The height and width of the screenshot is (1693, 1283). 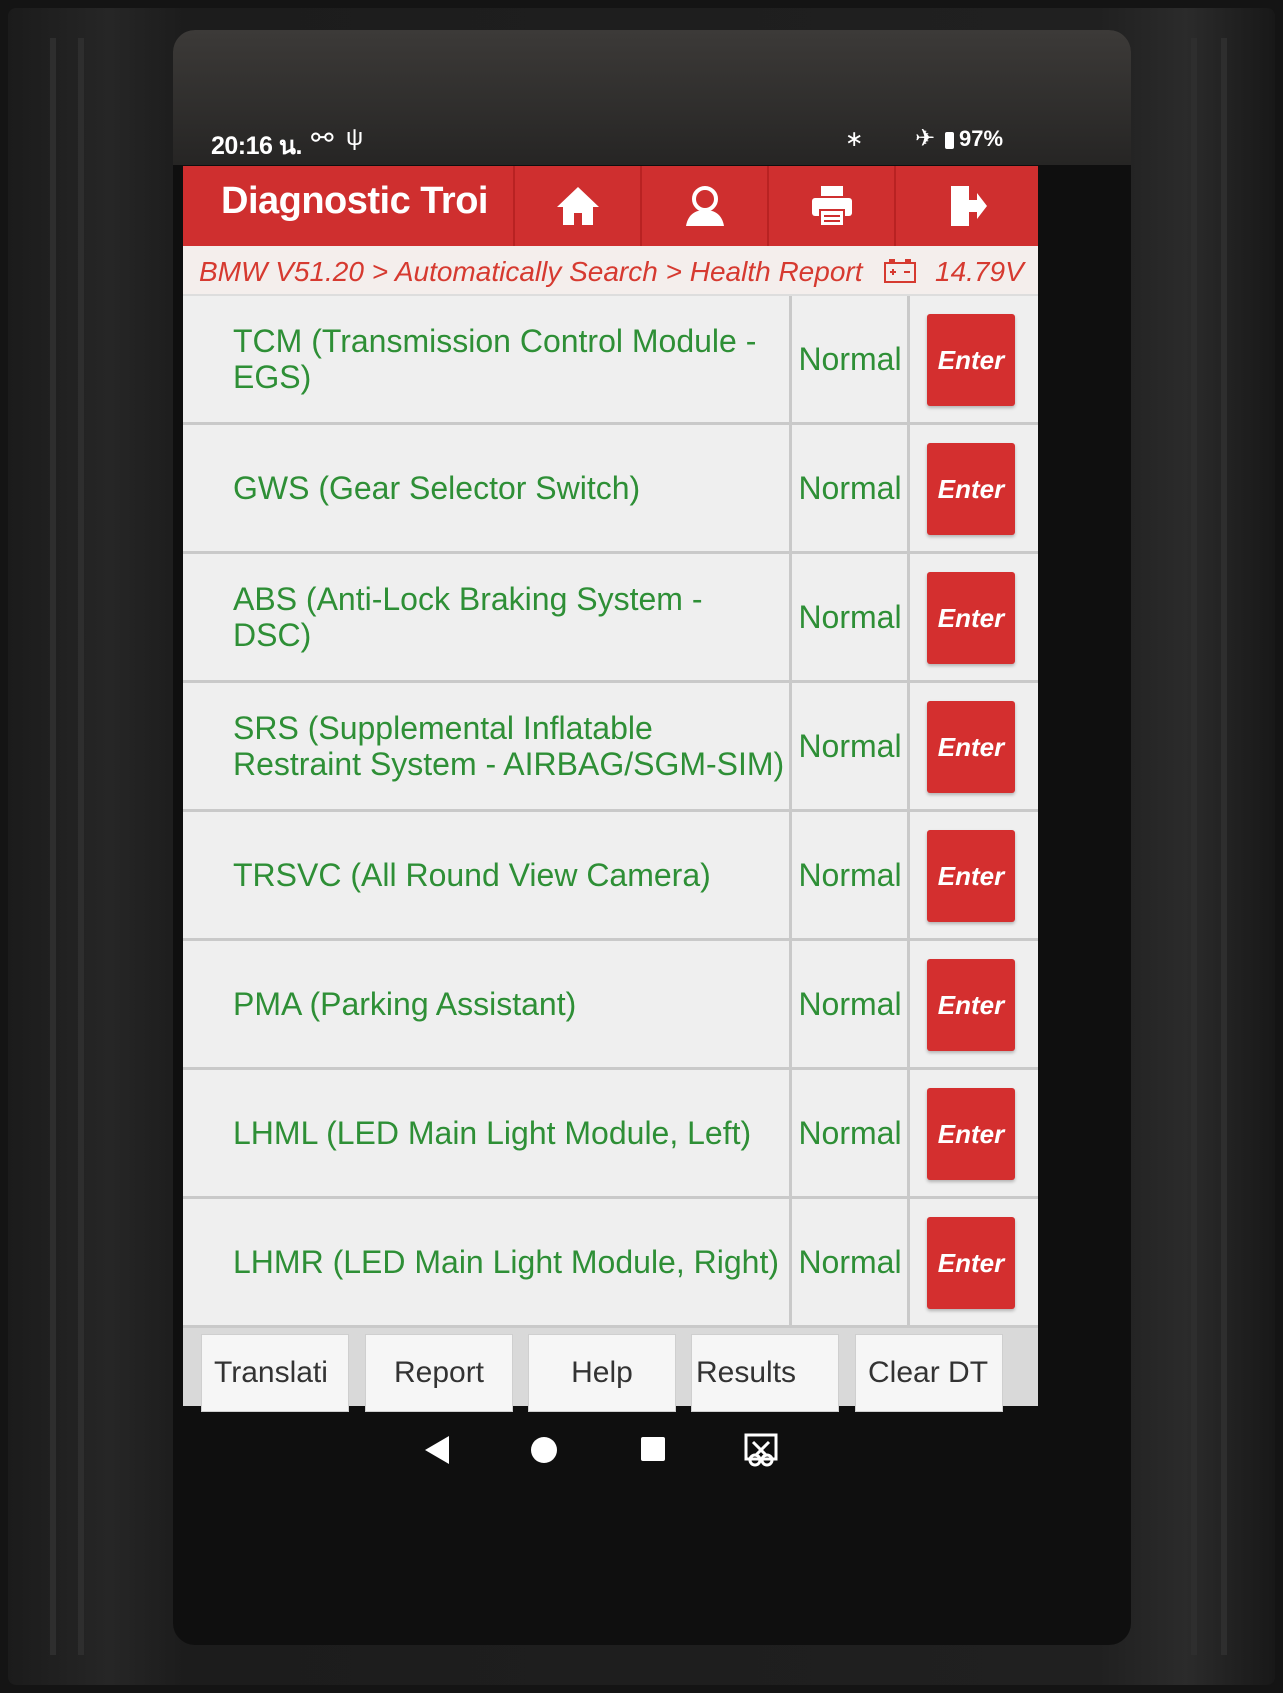 I want to click on print-button, so click(x=830, y=206).